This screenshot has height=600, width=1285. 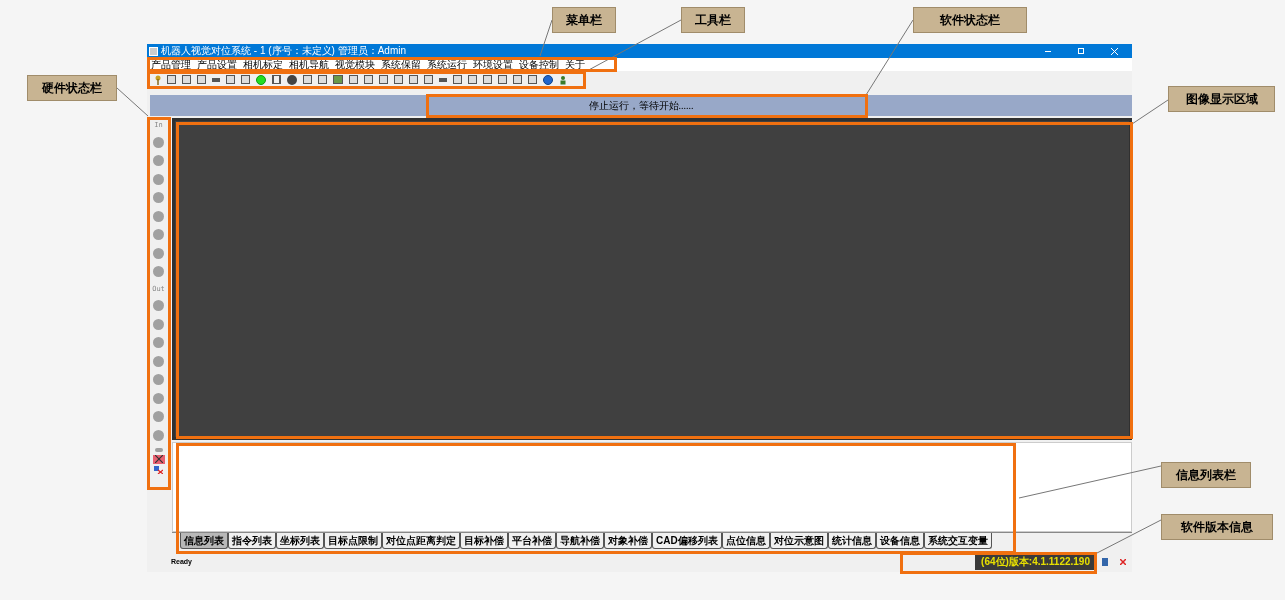 What do you see at coordinates (353, 541) in the screenshot?
I see `tab: 目标点限制` at bounding box center [353, 541].